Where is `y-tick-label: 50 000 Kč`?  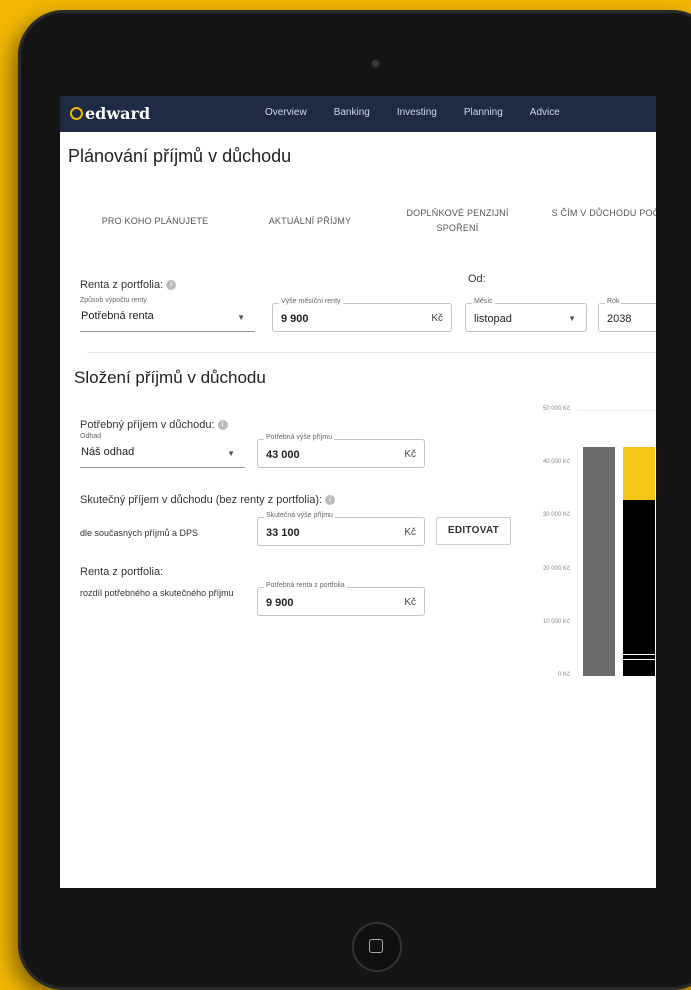
y-tick-label: 50 000 Kč is located at coordinates (556, 409).